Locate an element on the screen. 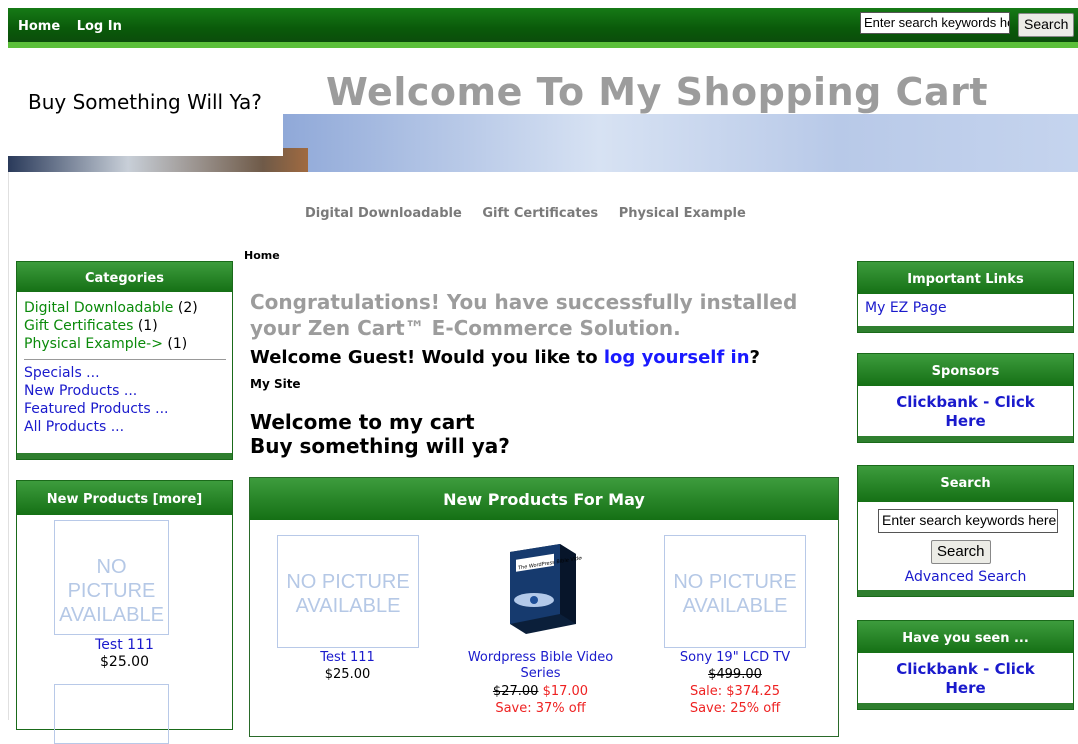 The height and width of the screenshot is (744, 1078). top-search-input: Enter search keywords here is located at coordinates (935, 23).